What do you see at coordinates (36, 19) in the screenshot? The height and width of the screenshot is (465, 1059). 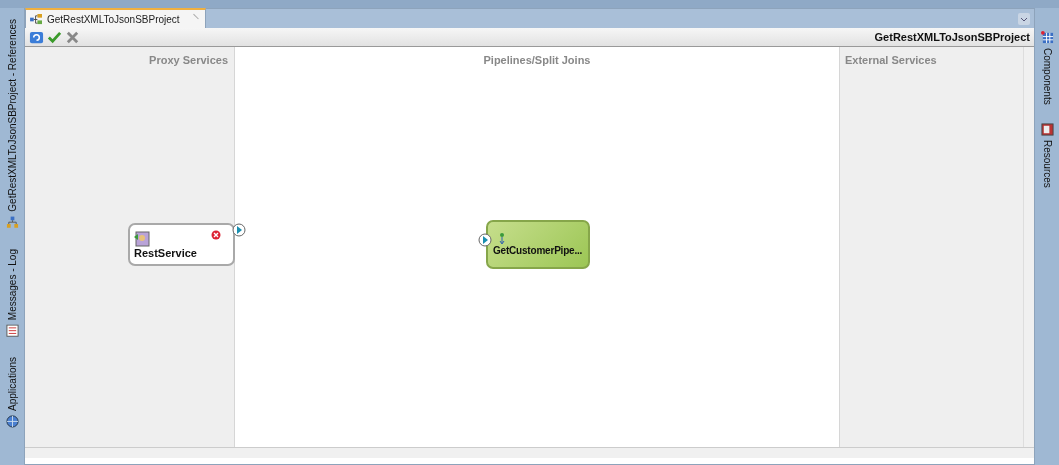 I see `project-icon` at bounding box center [36, 19].